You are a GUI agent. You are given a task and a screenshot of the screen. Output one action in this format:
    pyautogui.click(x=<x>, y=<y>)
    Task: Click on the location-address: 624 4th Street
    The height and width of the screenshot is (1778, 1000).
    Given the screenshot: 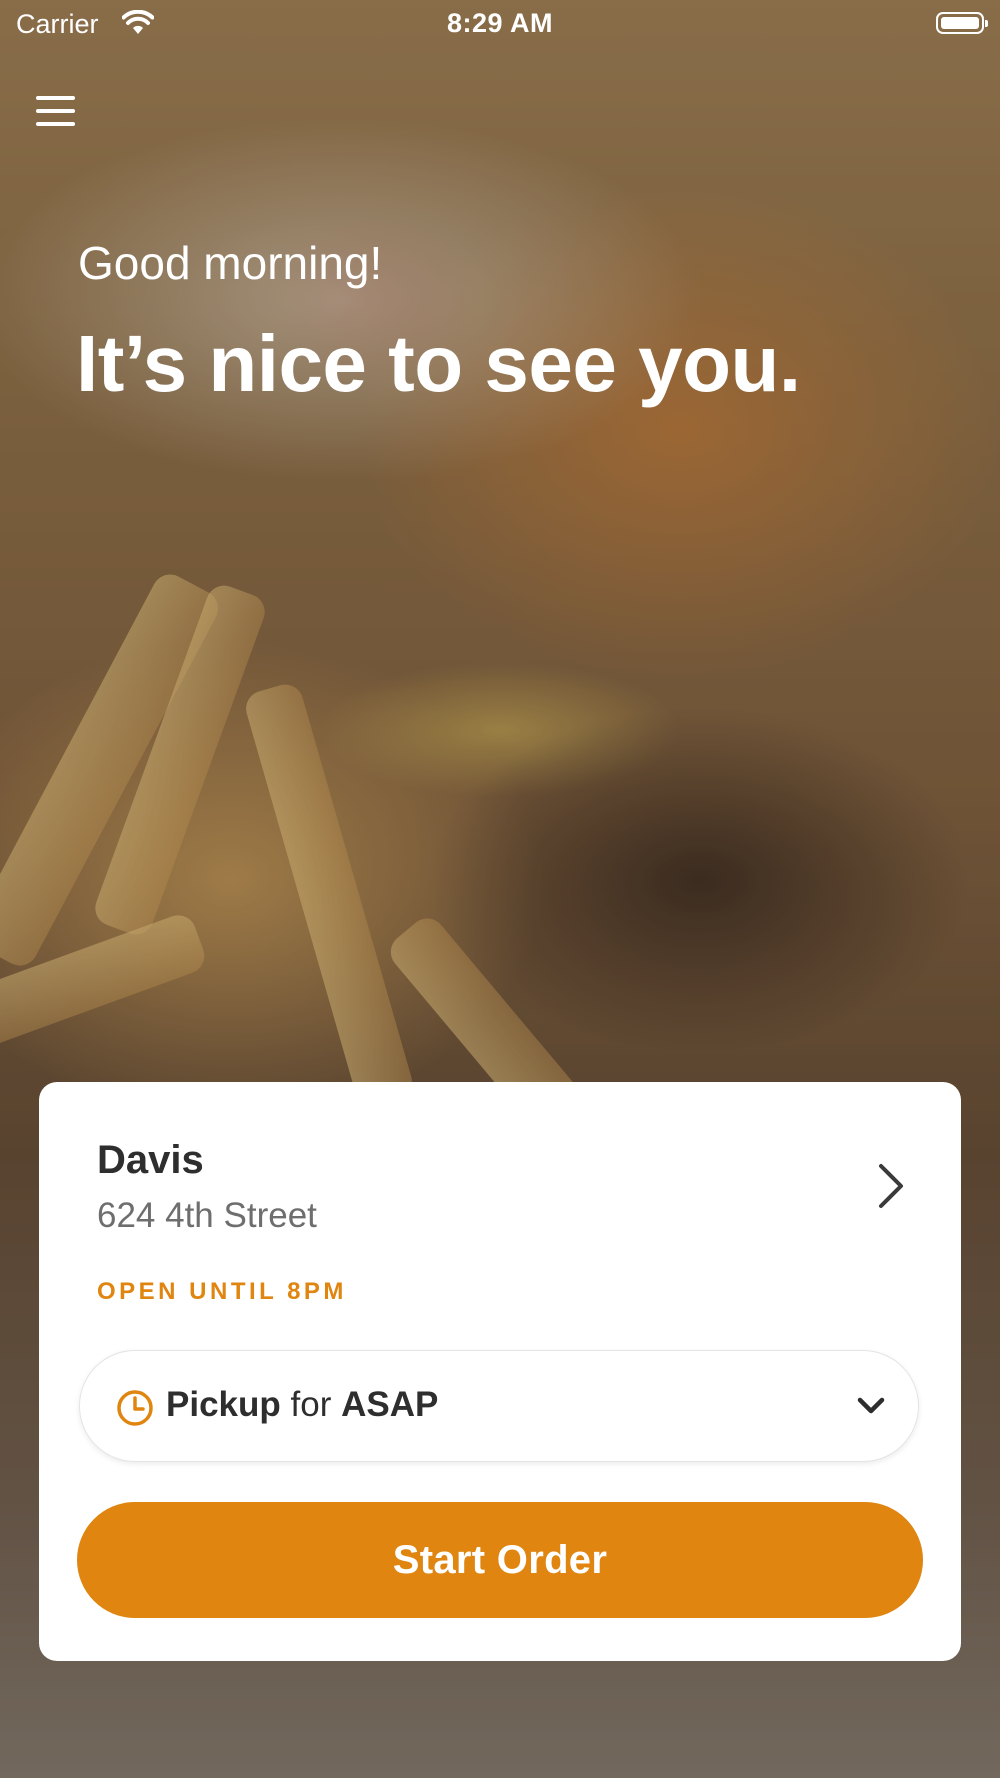 What is the action you would take?
    pyautogui.click(x=207, y=1215)
    